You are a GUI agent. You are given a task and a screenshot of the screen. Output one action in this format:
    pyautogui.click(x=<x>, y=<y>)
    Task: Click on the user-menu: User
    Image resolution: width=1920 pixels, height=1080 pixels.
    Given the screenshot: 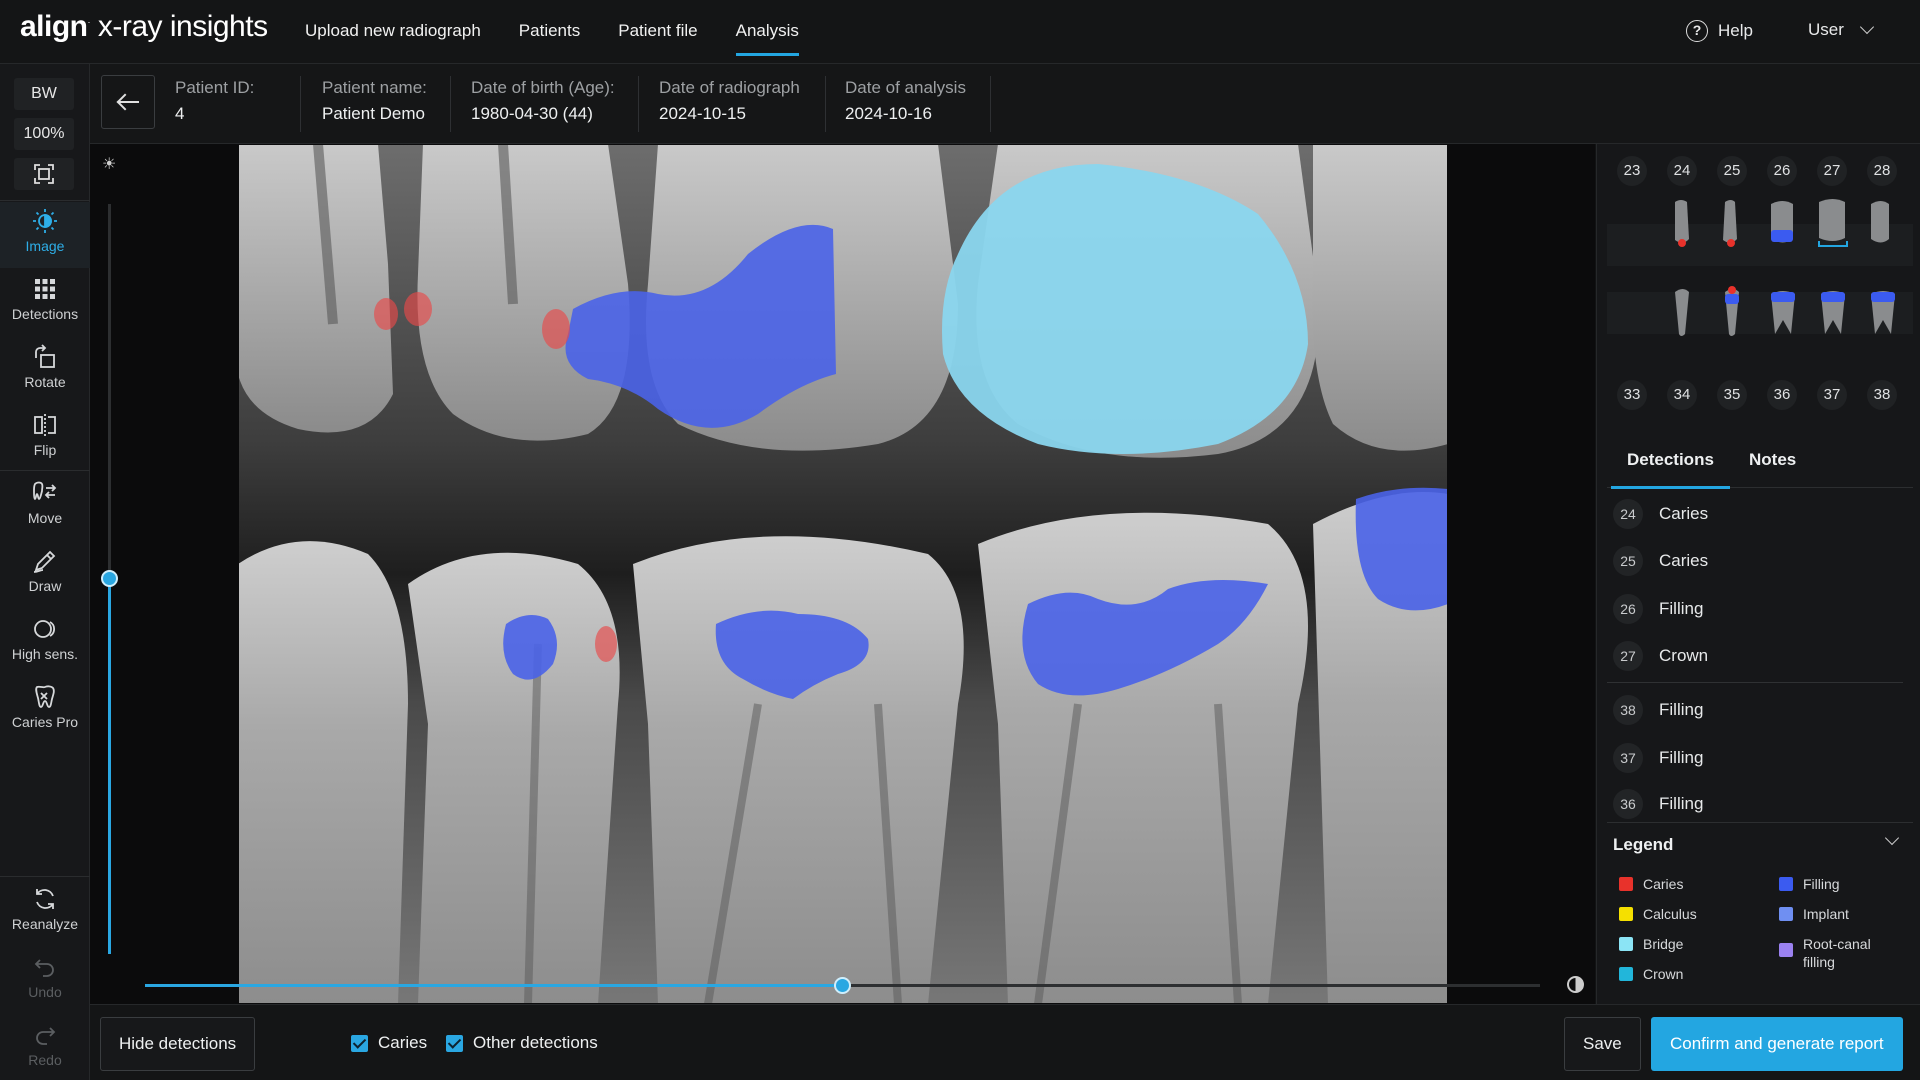 What is the action you would take?
    pyautogui.click(x=1841, y=29)
    